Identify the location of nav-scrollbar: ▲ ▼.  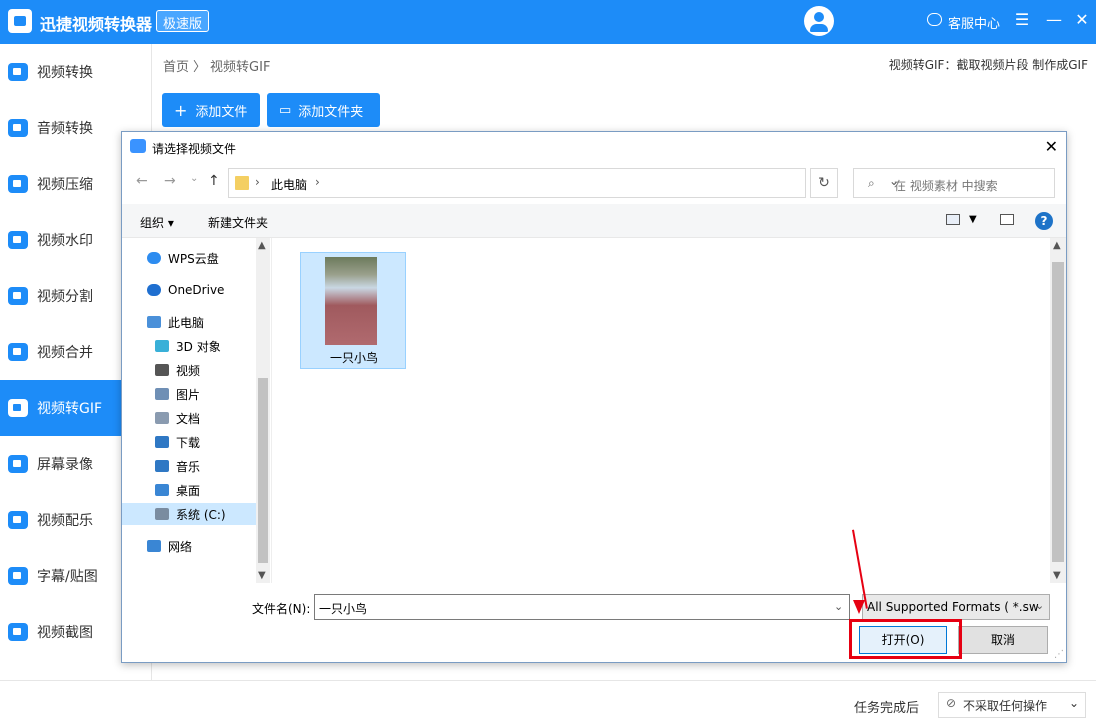
(263, 410).